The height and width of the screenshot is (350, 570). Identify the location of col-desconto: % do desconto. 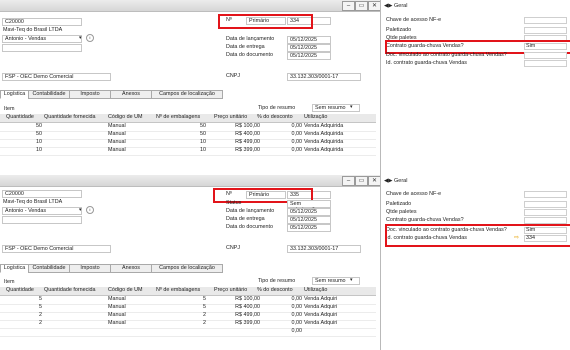
(275, 117).